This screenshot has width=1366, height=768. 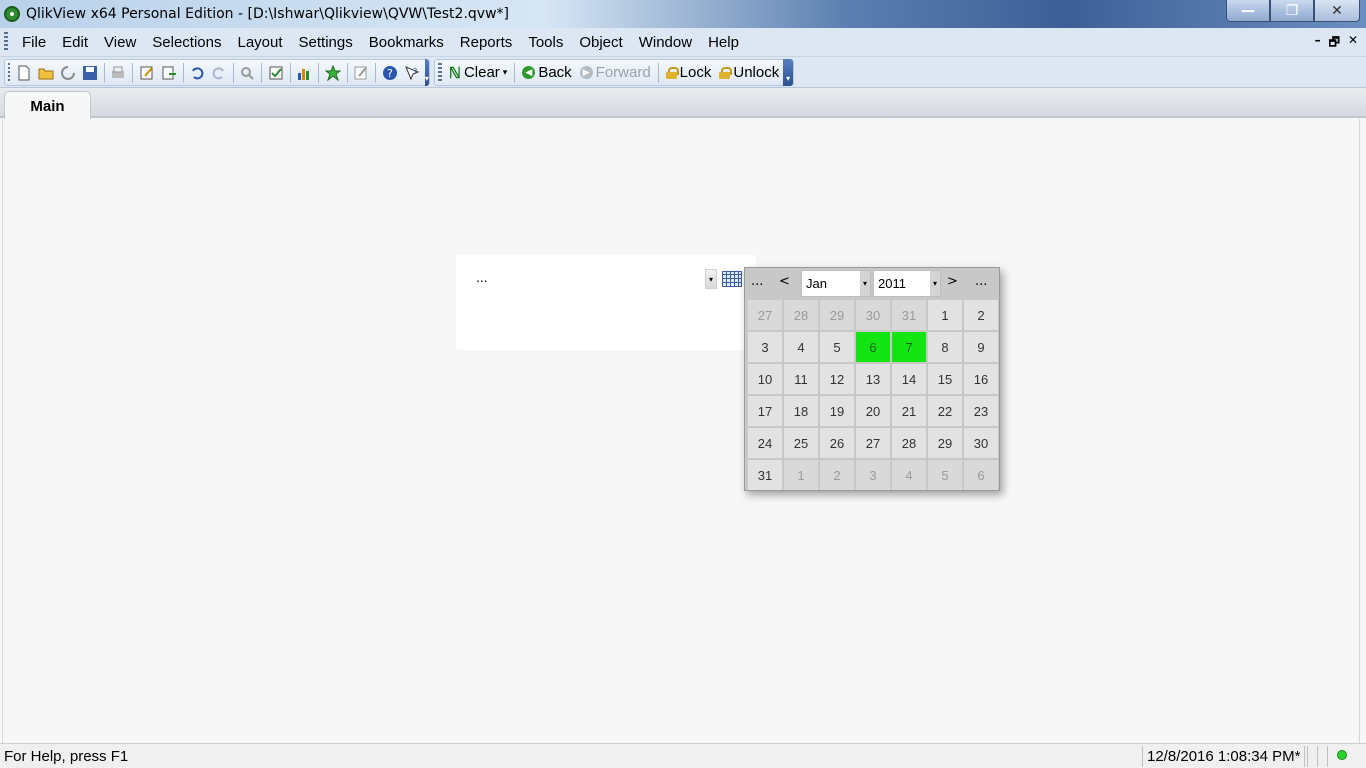 What do you see at coordinates (945, 347) in the screenshot?
I see `calendar-day-cell: 8` at bounding box center [945, 347].